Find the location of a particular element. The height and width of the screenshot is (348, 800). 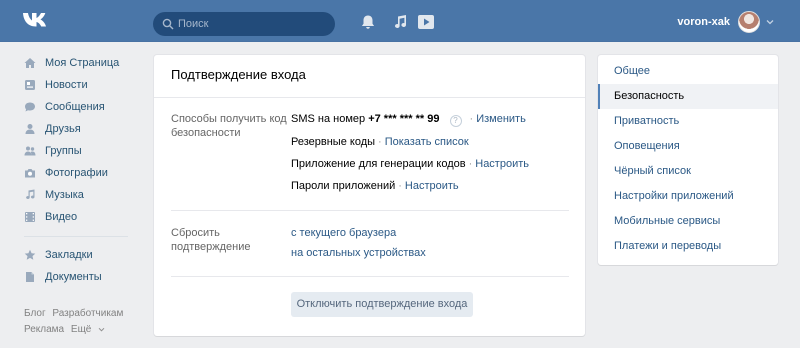

sidebar-item-label: Музыка is located at coordinates (64, 195).